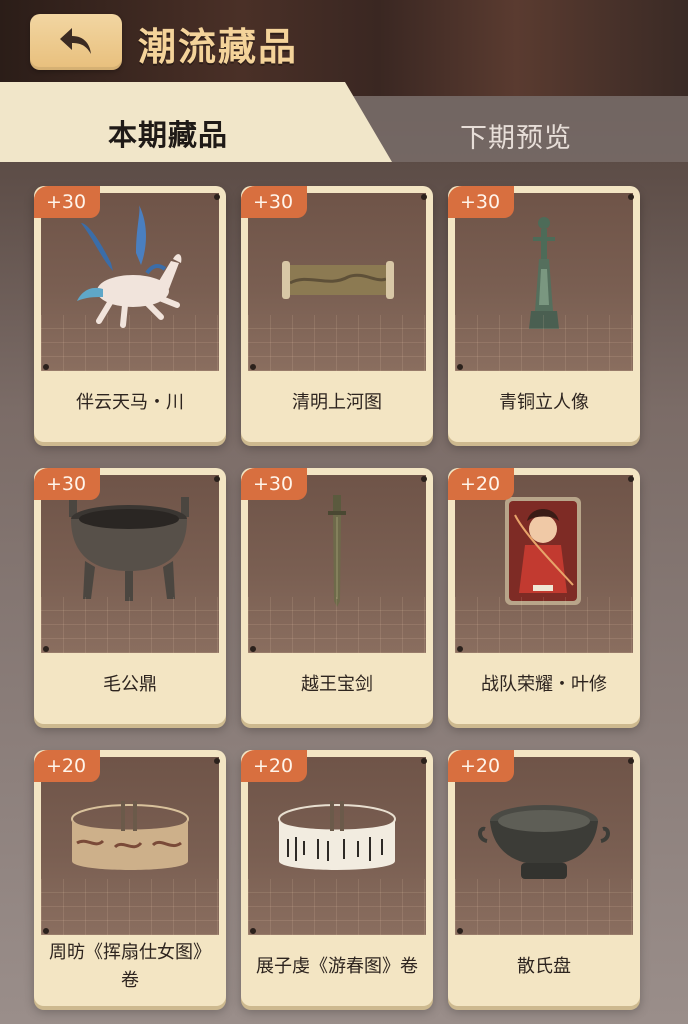 The width and height of the screenshot is (688, 1024). What do you see at coordinates (544, 966) in the screenshot?
I see `item-name: 散氏盘` at bounding box center [544, 966].